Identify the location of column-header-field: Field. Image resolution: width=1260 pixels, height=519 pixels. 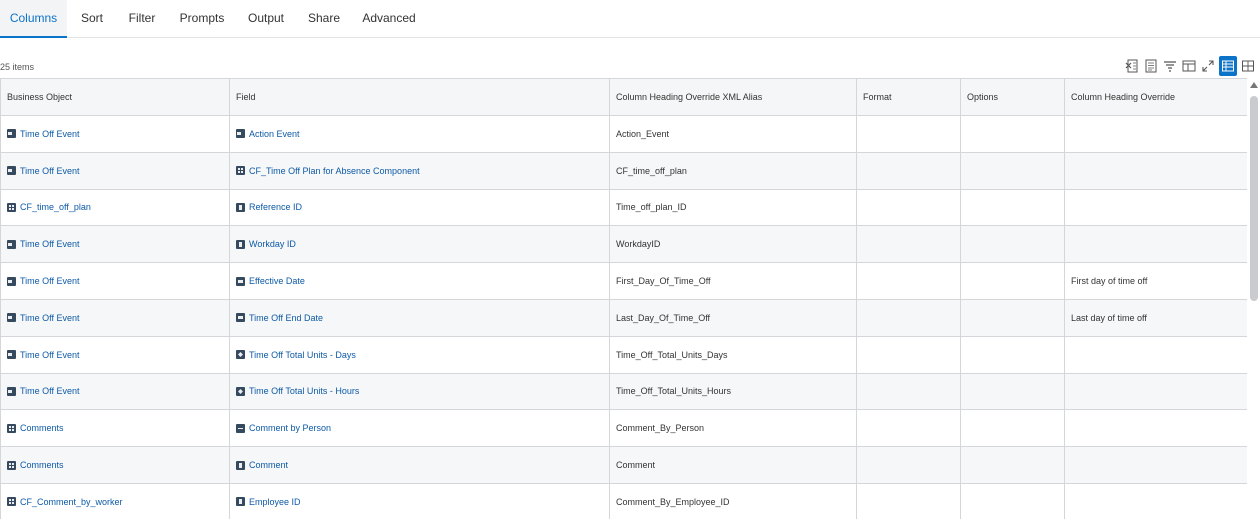
(420, 97).